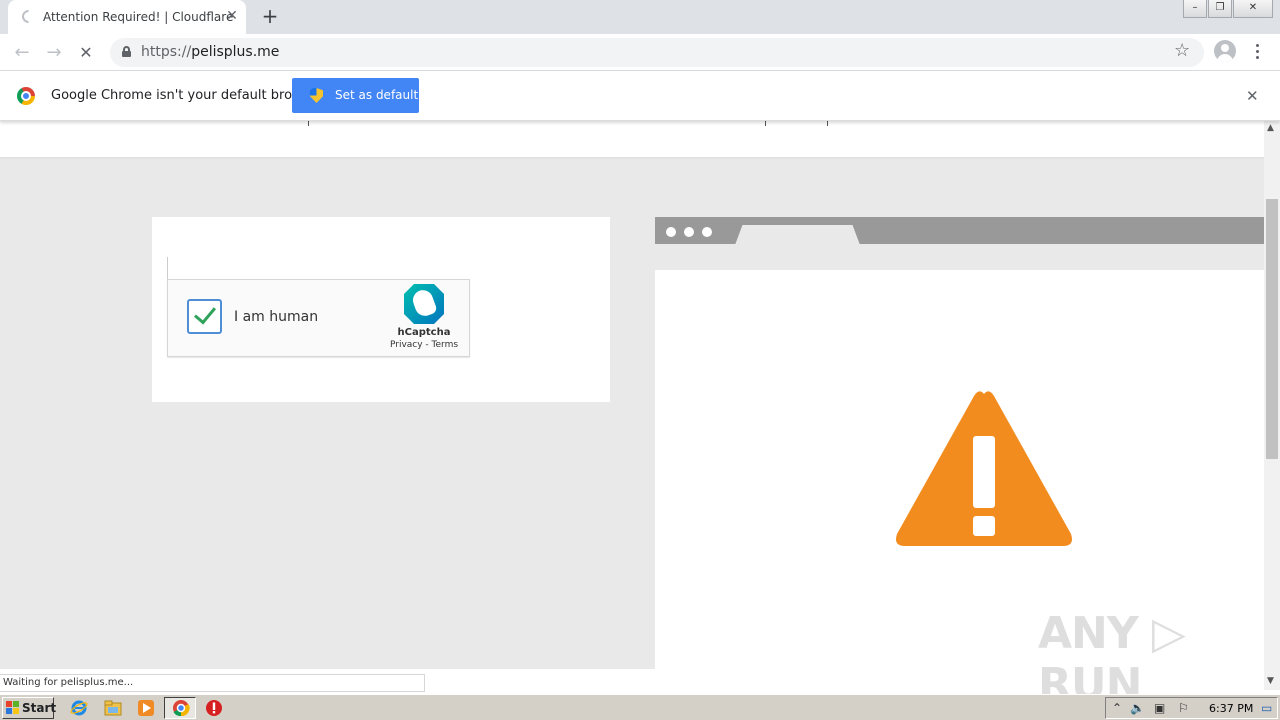 This screenshot has height=720, width=1280. Describe the element at coordinates (1252, 96) in the screenshot. I see `infobar-close-icon: ✕` at that location.